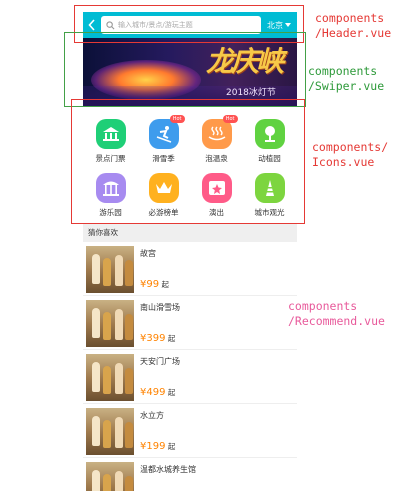 The height and width of the screenshot is (491, 400). What do you see at coordinates (160, 307) in the screenshot?
I see `item-name: 南山滑雪场` at bounding box center [160, 307].